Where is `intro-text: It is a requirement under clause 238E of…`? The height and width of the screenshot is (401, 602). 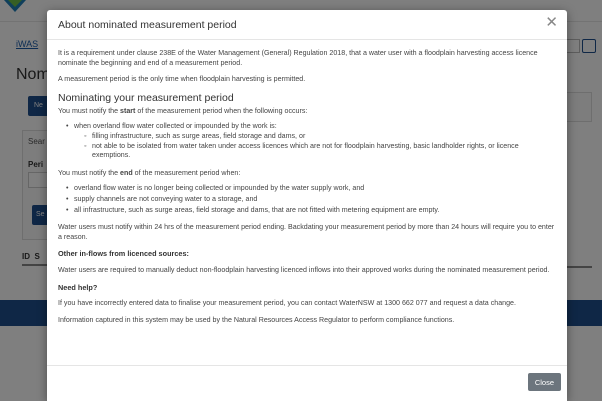 intro-text: It is a requirement under clause 238E of… is located at coordinates (298, 58).